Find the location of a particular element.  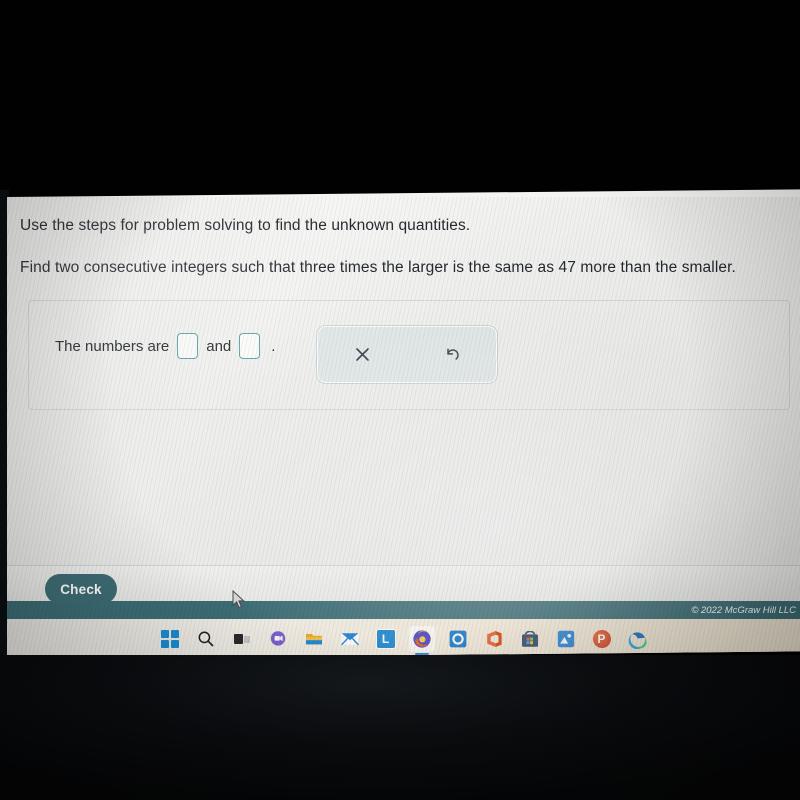

windows-taskbar: LP is located at coordinates (403, 639).